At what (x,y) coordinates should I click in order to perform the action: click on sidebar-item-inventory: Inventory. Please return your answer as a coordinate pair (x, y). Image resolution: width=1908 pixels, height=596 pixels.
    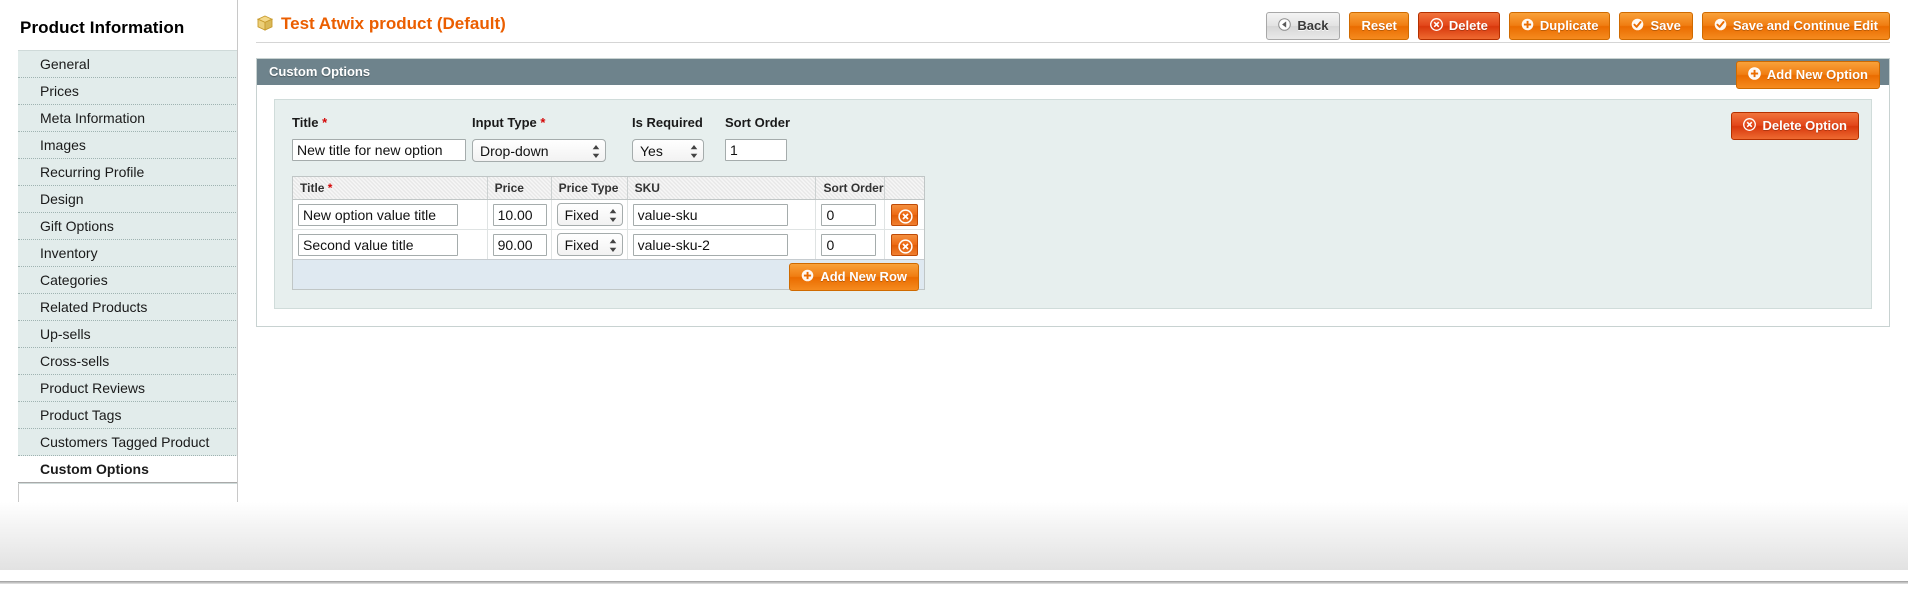
    Looking at the image, I should click on (128, 253).